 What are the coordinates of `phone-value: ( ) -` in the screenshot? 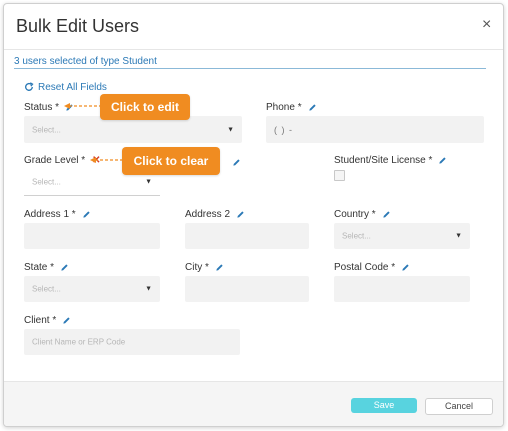 It's located at (283, 129).